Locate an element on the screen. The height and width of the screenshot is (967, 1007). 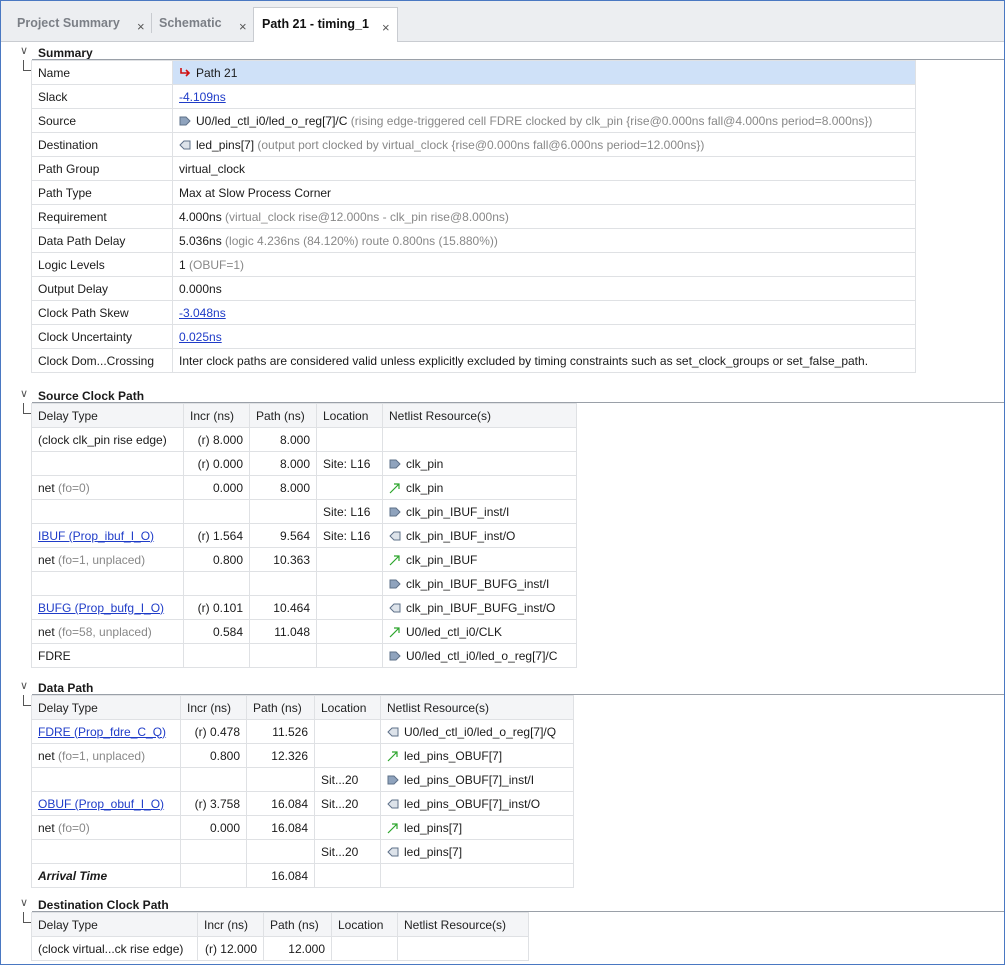
table-row: net (fo=0) 0.000 8.000 clk_pin is located at coordinates (304, 487).